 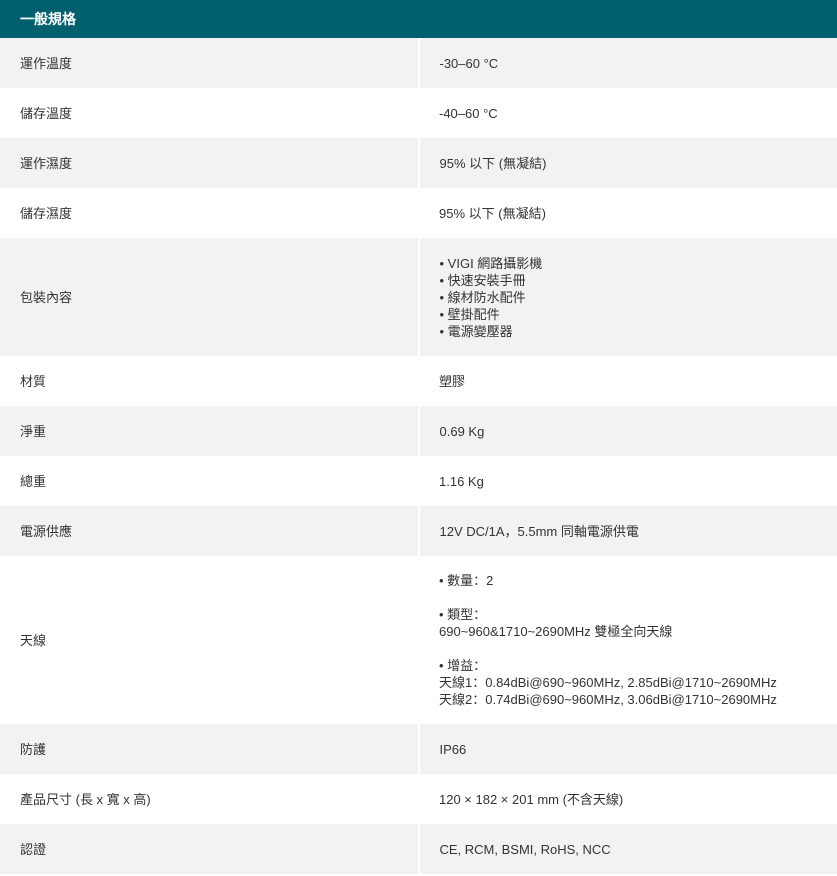 What do you see at coordinates (463, 665) in the screenshot?
I see `antenna-gain-label: • 增益：` at bounding box center [463, 665].